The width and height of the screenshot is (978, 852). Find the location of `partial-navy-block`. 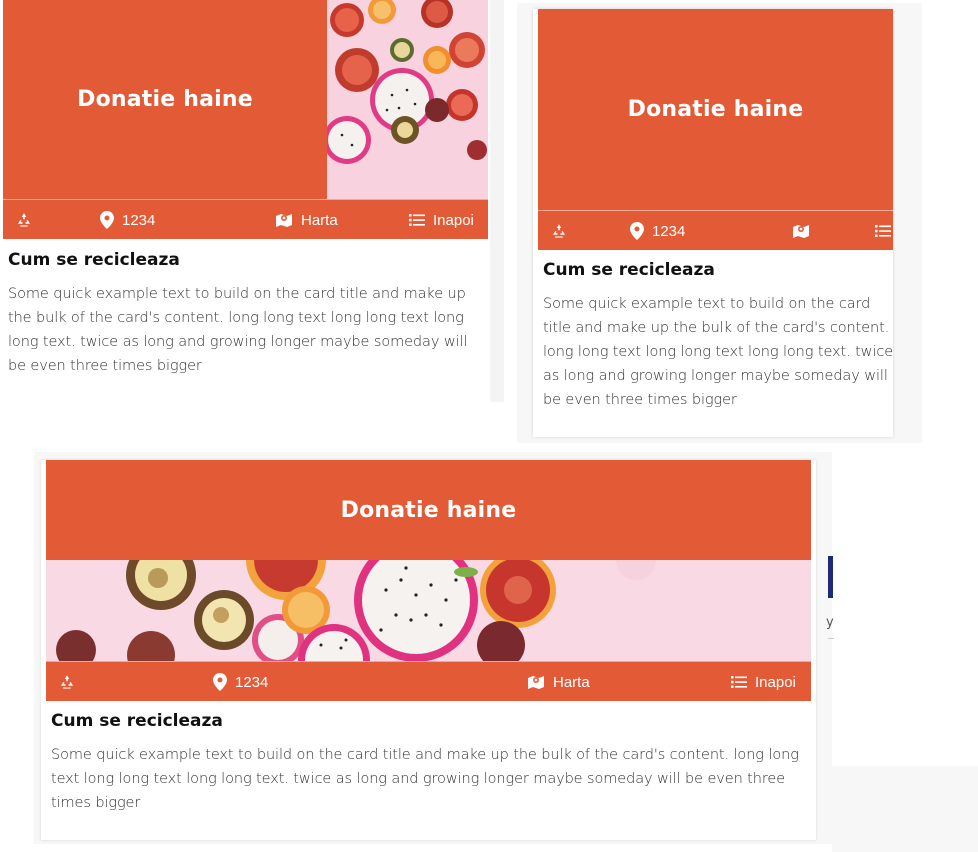

partial-navy-block is located at coordinates (830, 577).